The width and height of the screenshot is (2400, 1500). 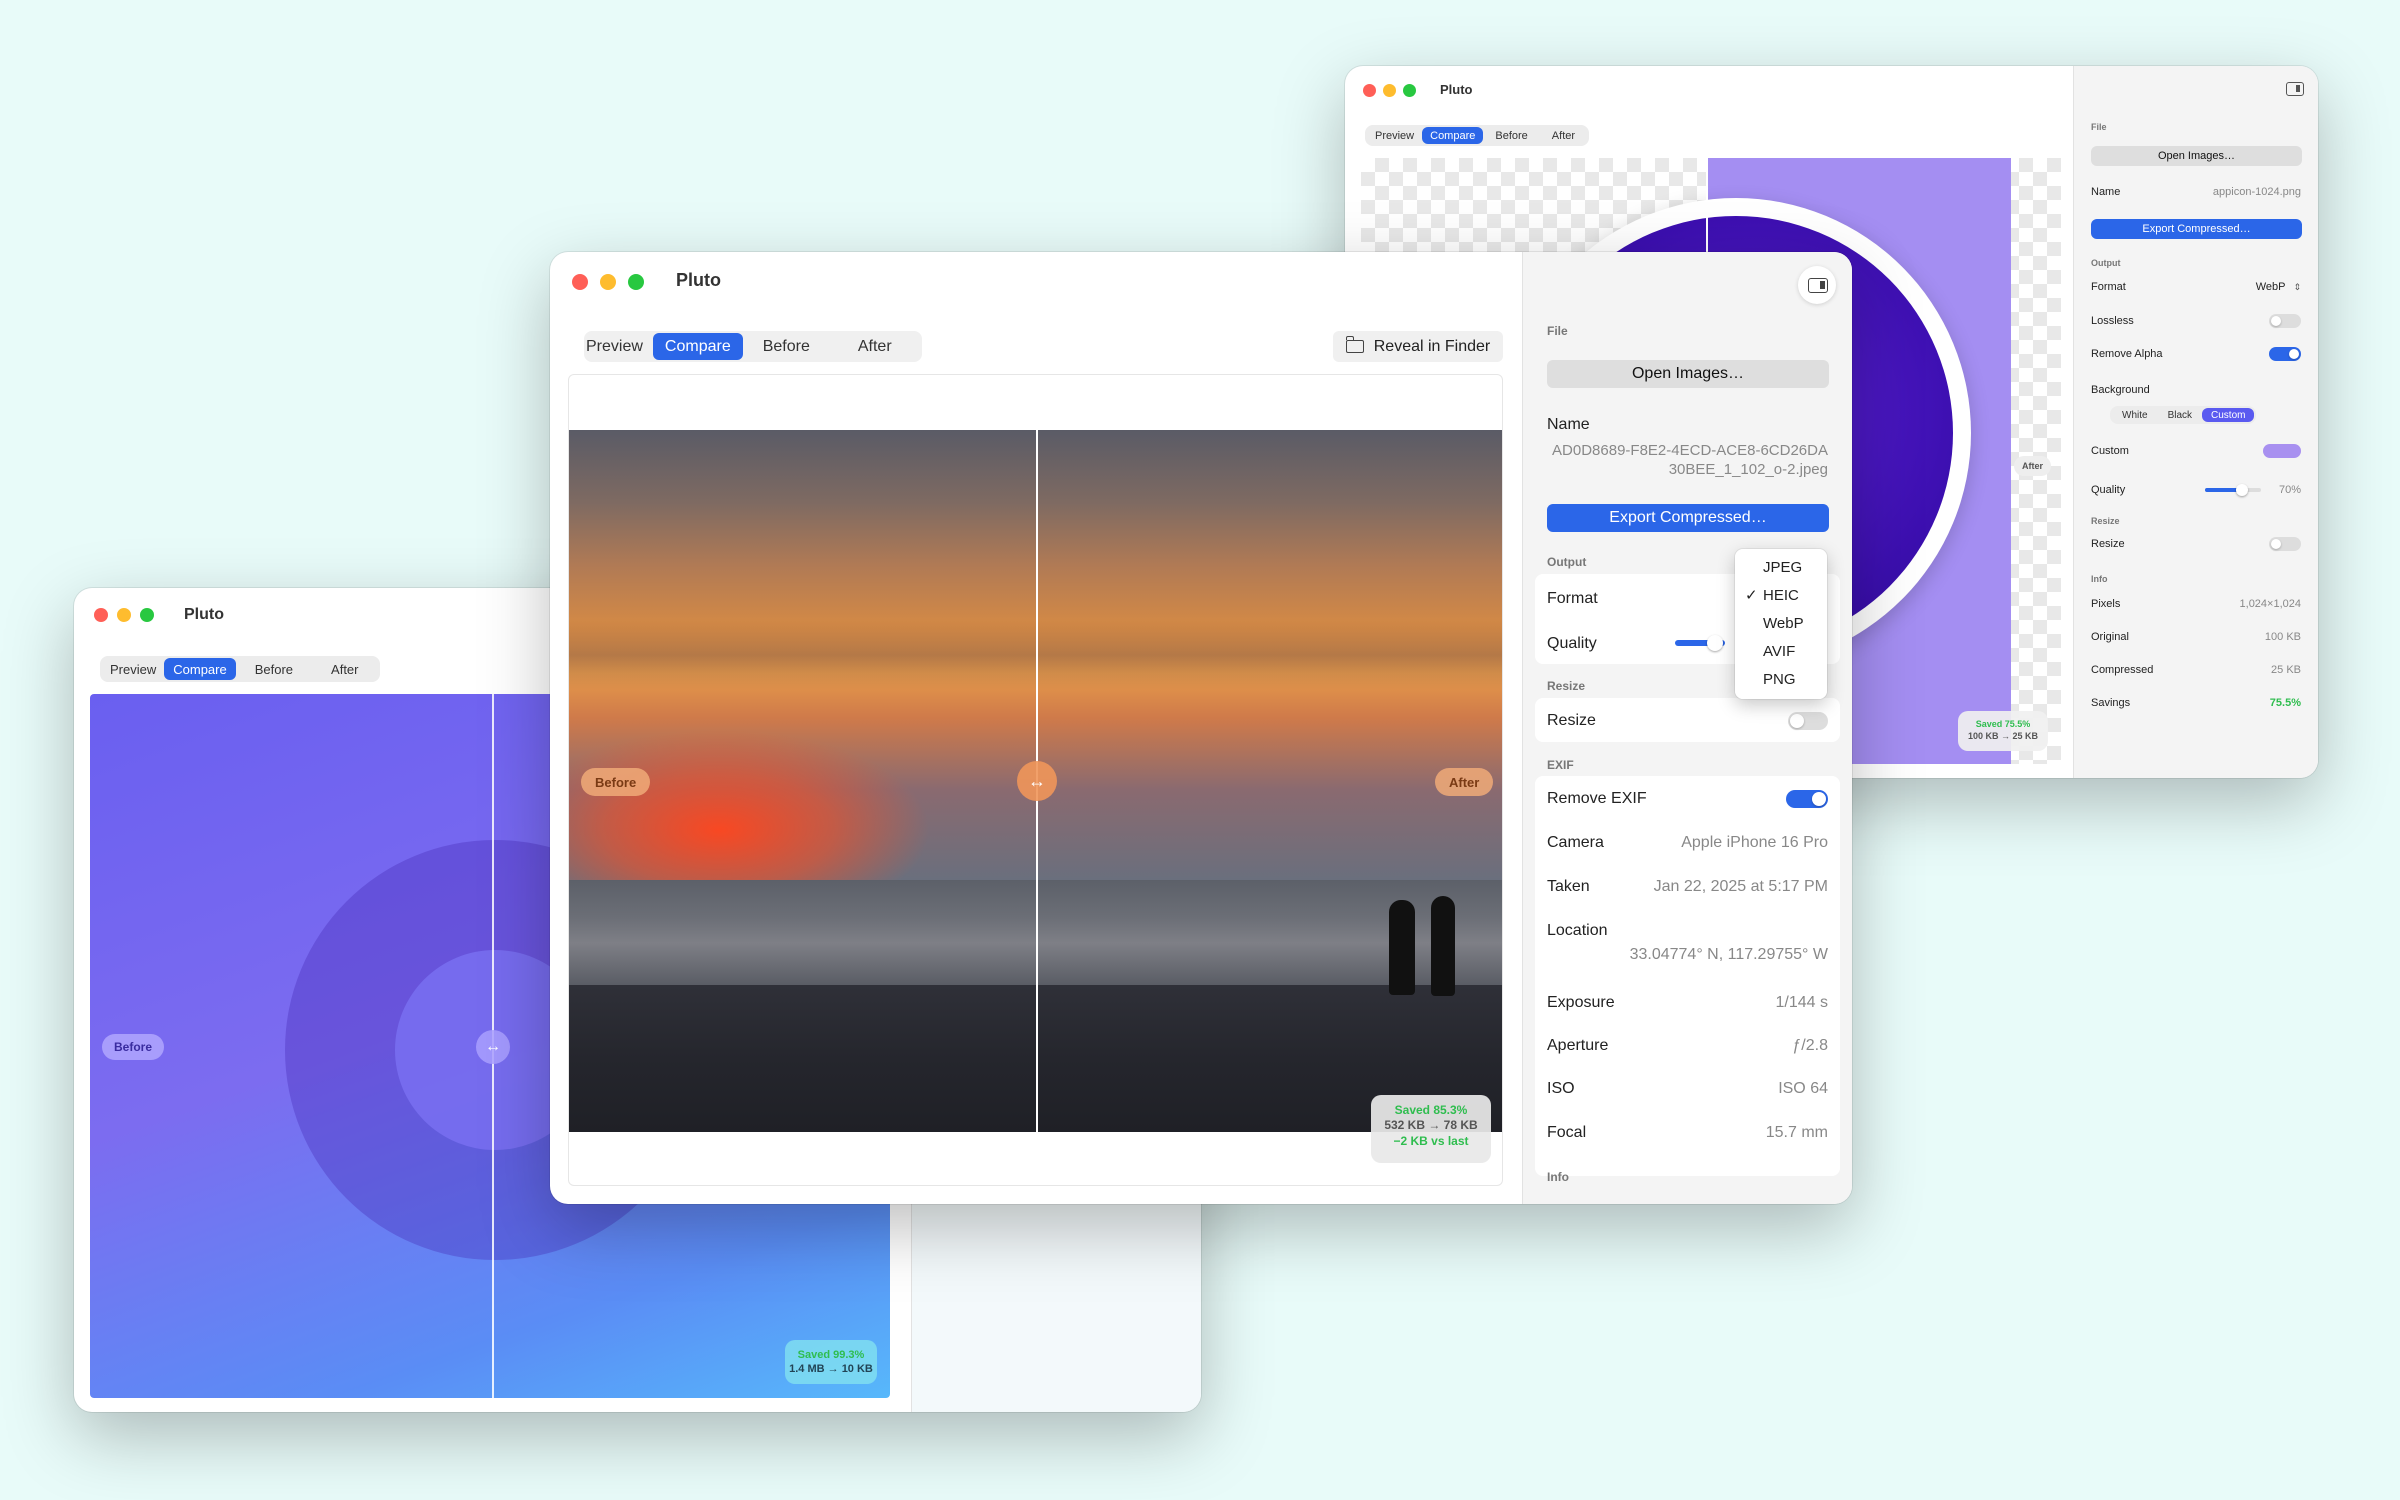 What do you see at coordinates (1687, 720) in the screenshot?
I see `resize-card: Resize` at bounding box center [1687, 720].